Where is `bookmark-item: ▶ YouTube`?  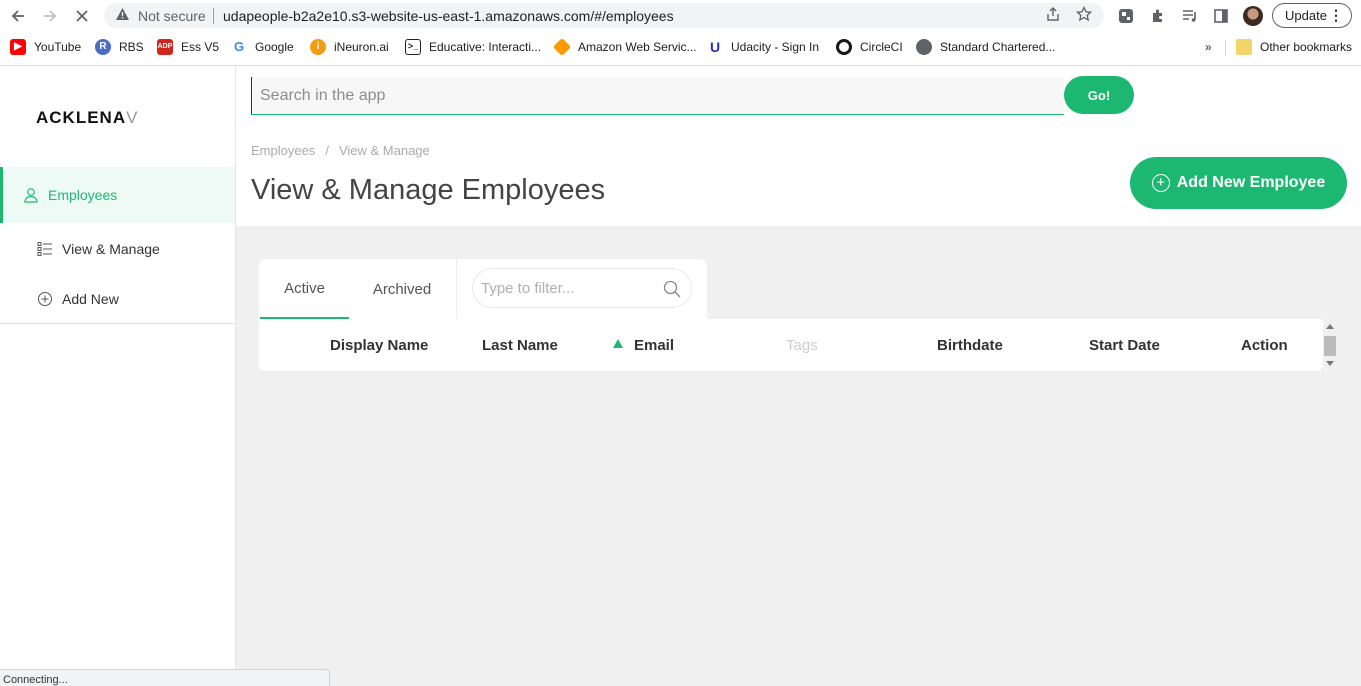
bookmark-item: ▶ YouTube is located at coordinates (45, 47).